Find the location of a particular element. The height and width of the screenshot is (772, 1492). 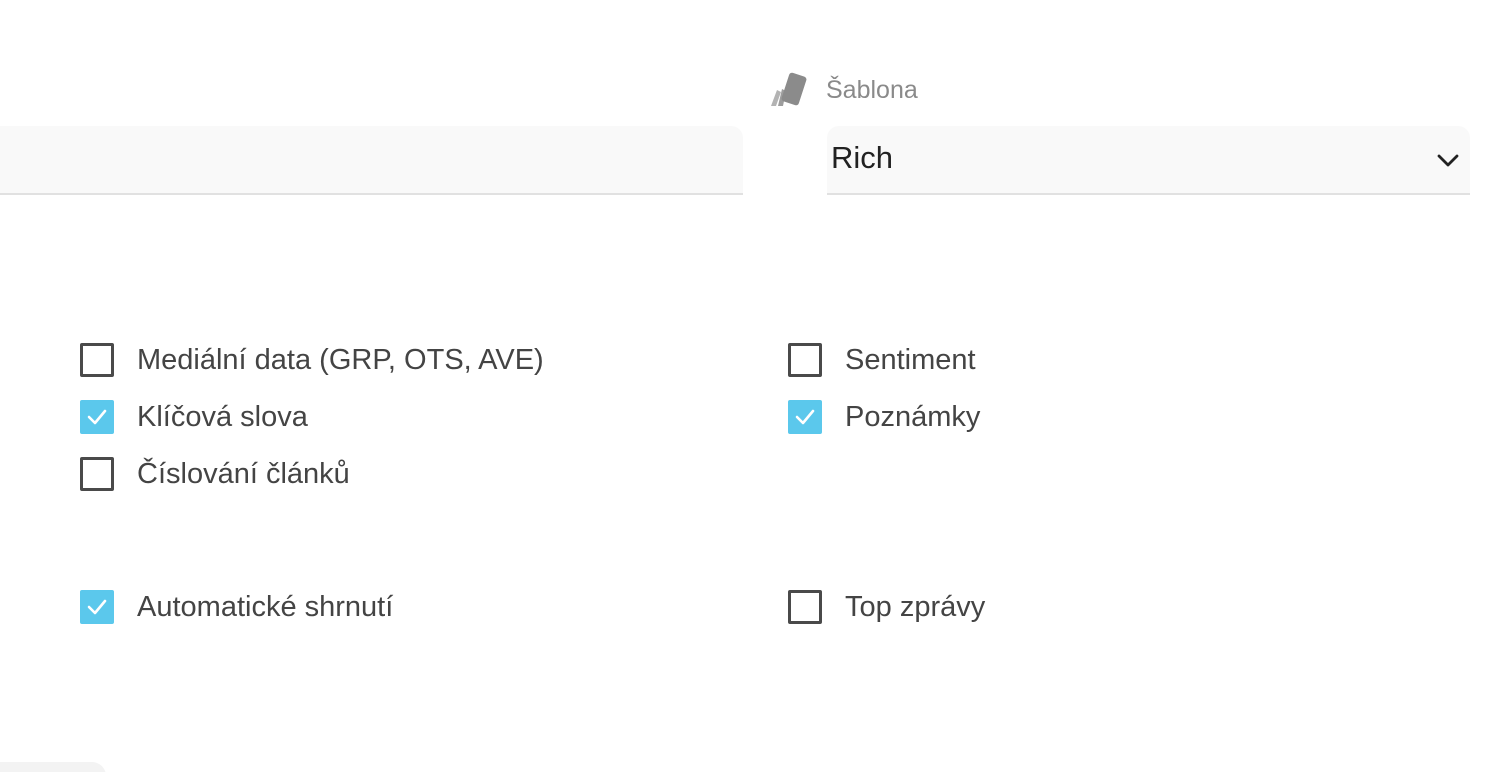

option-sentiment: Sentiment is located at coordinates (882, 360).